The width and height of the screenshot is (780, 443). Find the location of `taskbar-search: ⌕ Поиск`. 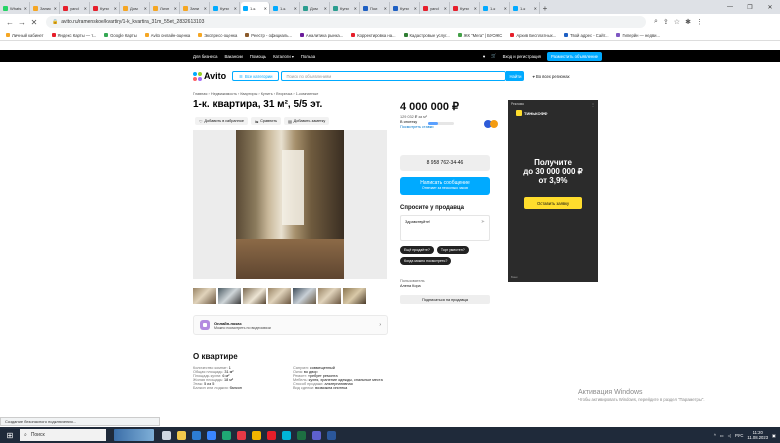

taskbar-search: ⌕ Поиск is located at coordinates (63, 435).